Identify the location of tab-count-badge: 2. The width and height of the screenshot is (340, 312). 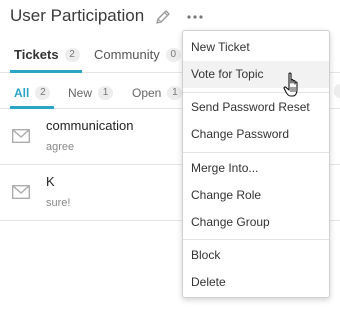
(72, 54).